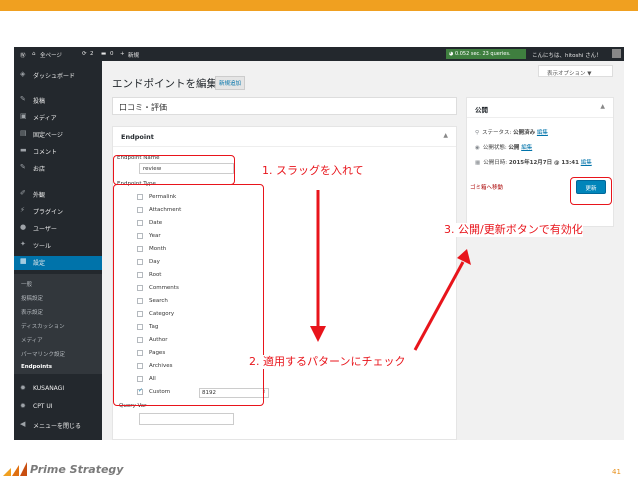 The image size is (638, 479). What do you see at coordinates (616, 472) in the screenshot?
I see `page-number: 41` at bounding box center [616, 472].